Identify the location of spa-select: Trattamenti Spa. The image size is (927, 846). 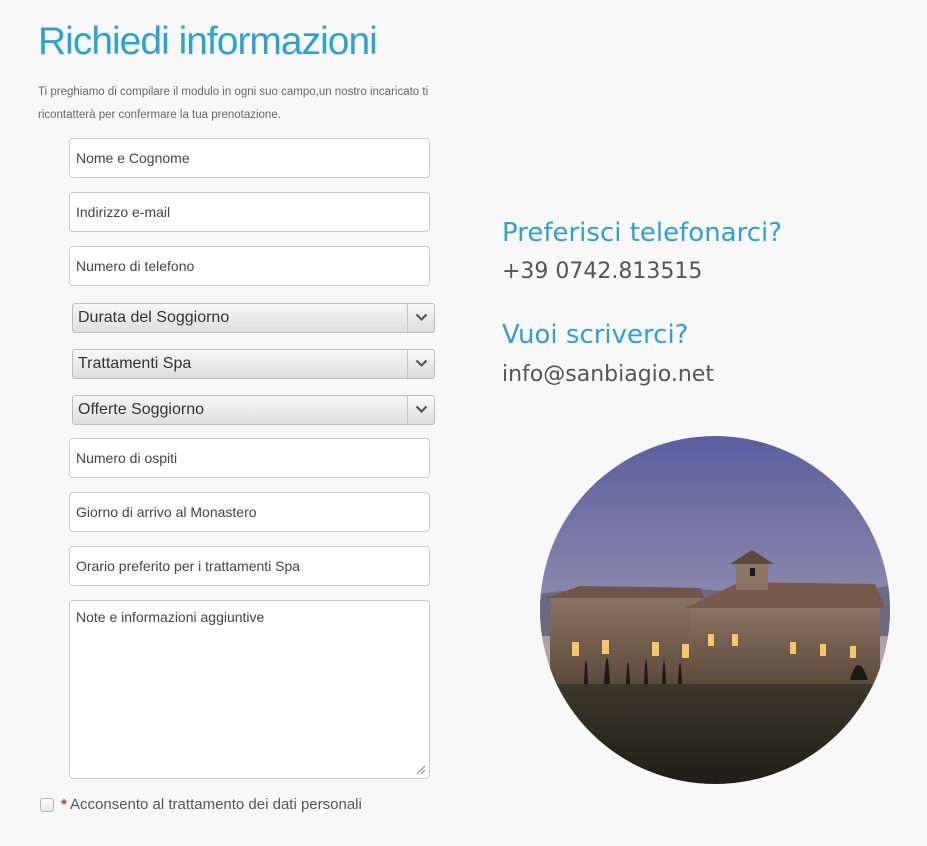
(253, 364).